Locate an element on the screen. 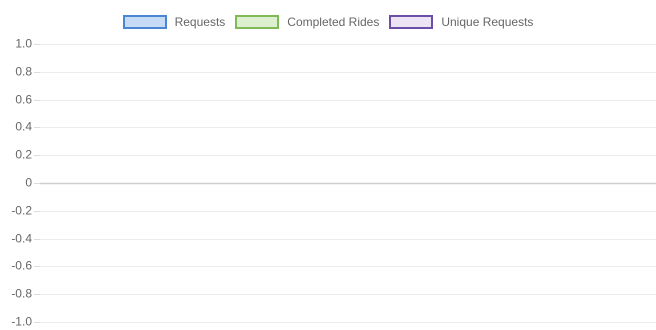 This screenshot has width=656, height=330. y-tick-label: 0 is located at coordinates (28, 183).